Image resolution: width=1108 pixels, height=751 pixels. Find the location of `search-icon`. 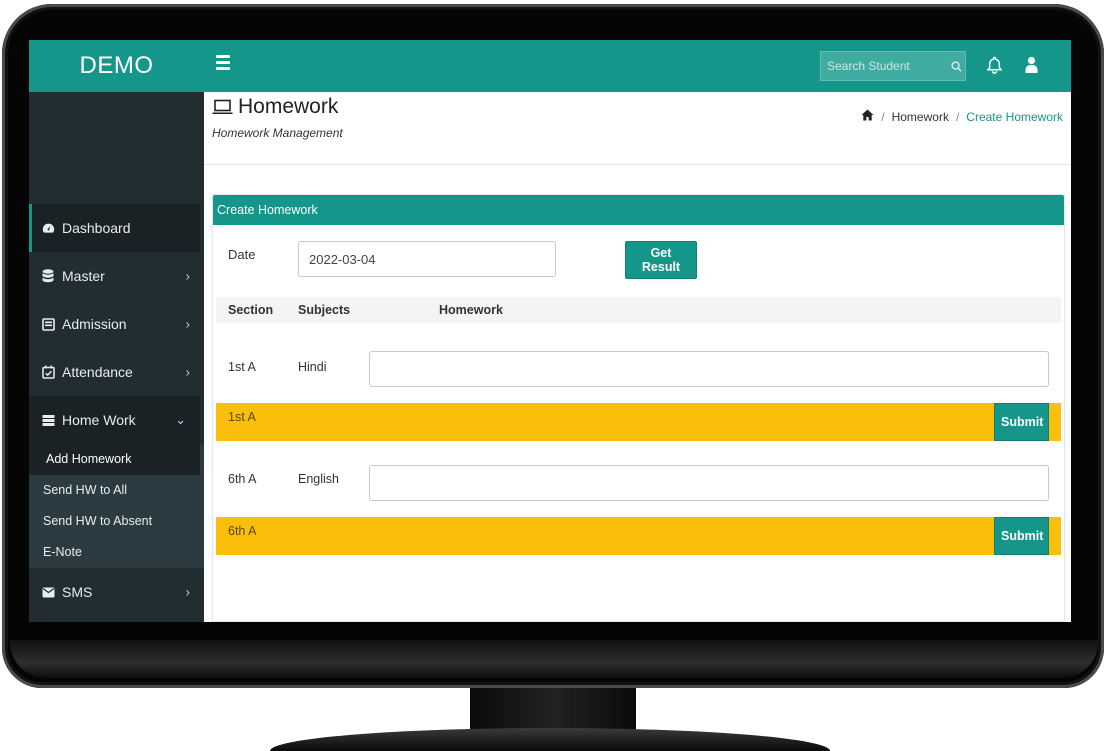

search-icon is located at coordinates (956, 66).